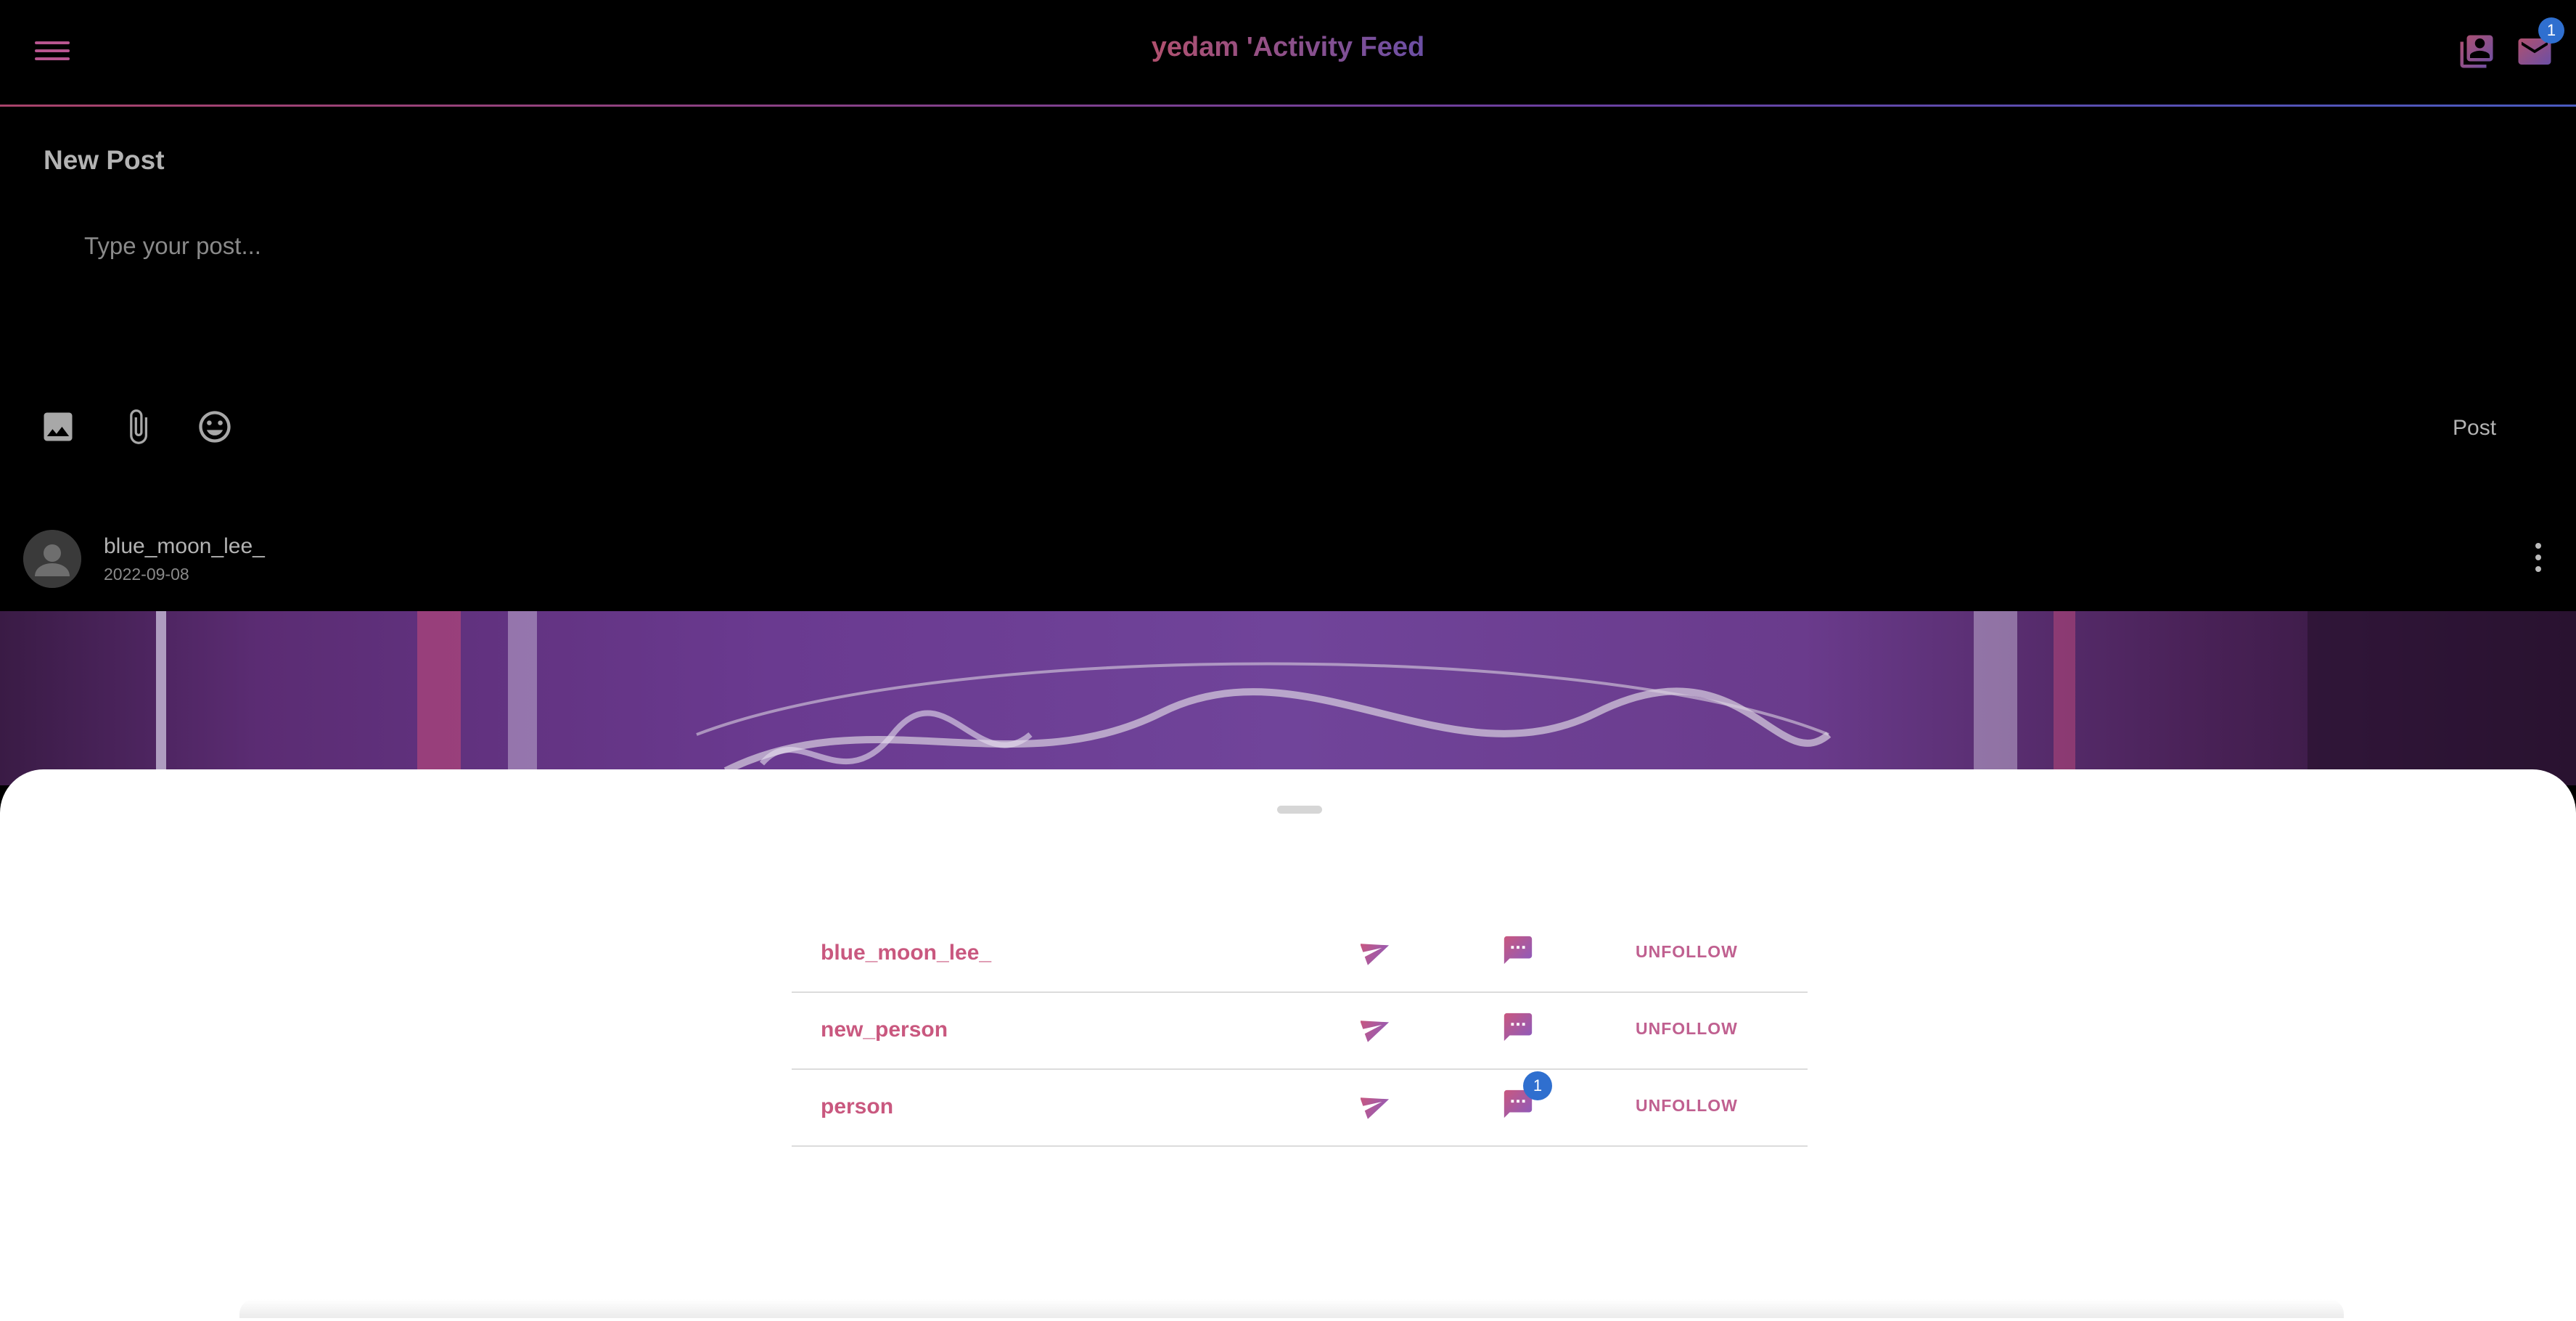 The width and height of the screenshot is (2576, 1321). I want to click on unread-badge: 1, so click(1537, 1085).